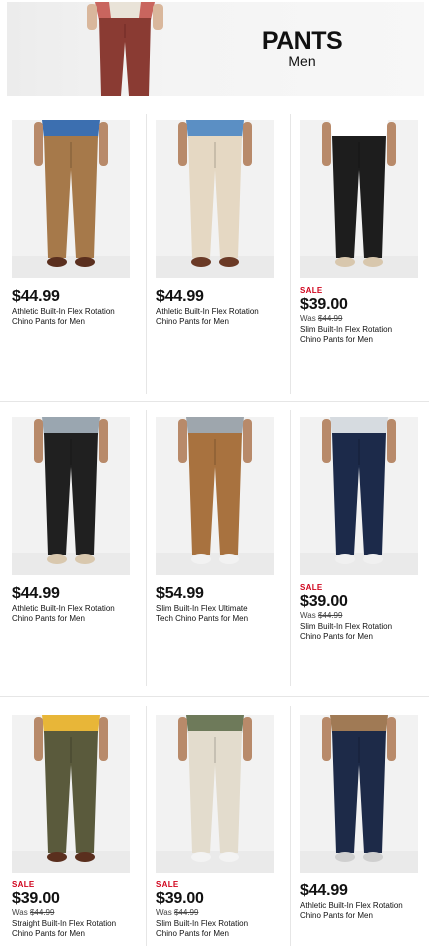 This screenshot has height=946, width=429. I want to click on banner-title: PANTS Men, so click(302, 48).